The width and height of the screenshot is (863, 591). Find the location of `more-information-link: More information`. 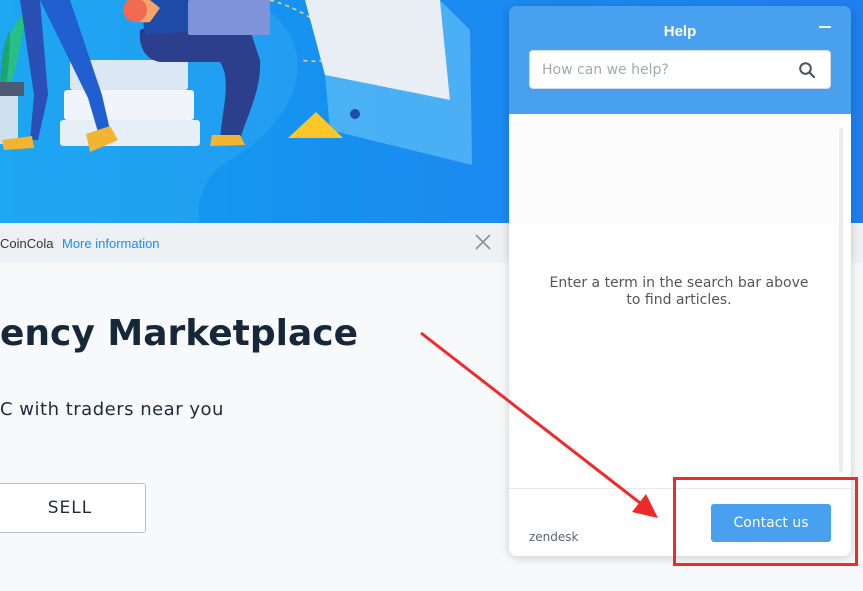

more-information-link: More information is located at coordinates (111, 243).